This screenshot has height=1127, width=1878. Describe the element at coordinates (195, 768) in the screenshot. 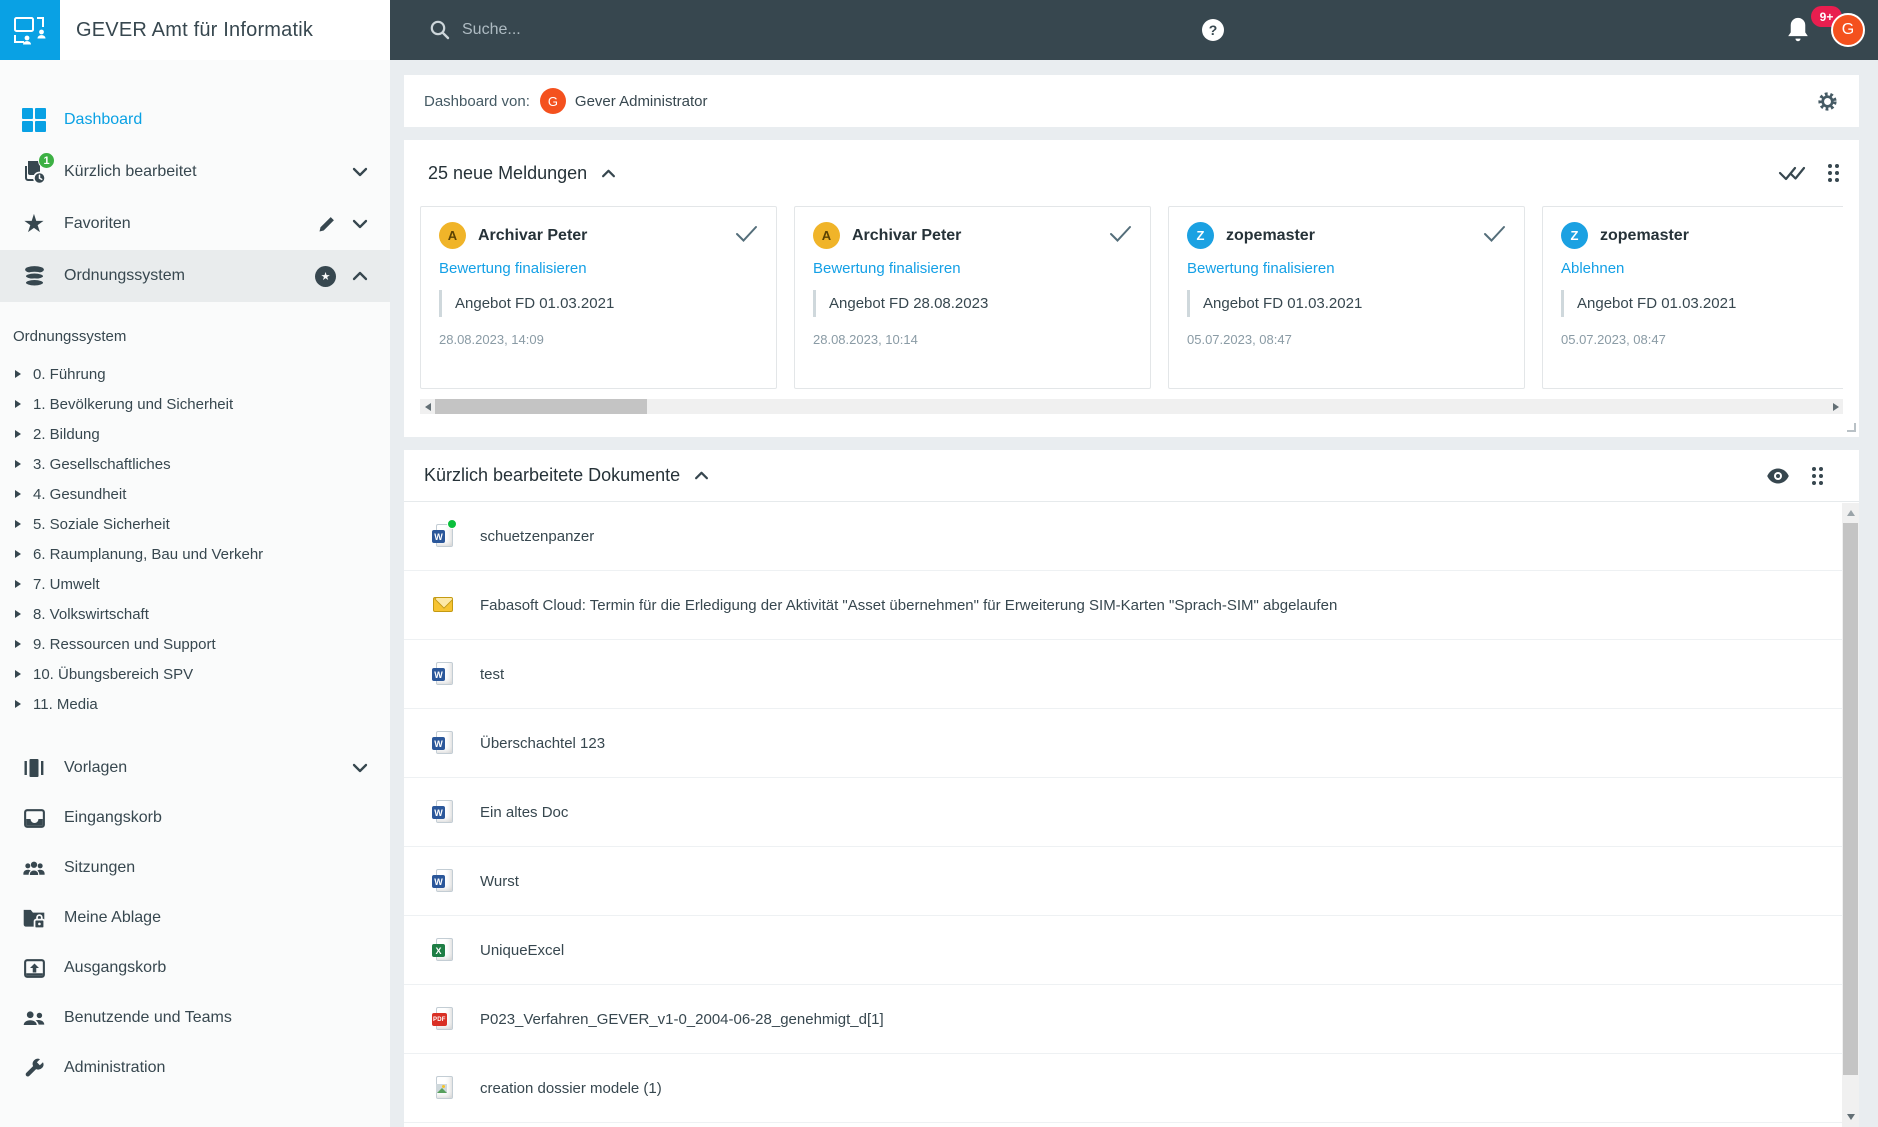

I see `sidebar-item-vorlagen: Vorlagen` at that location.